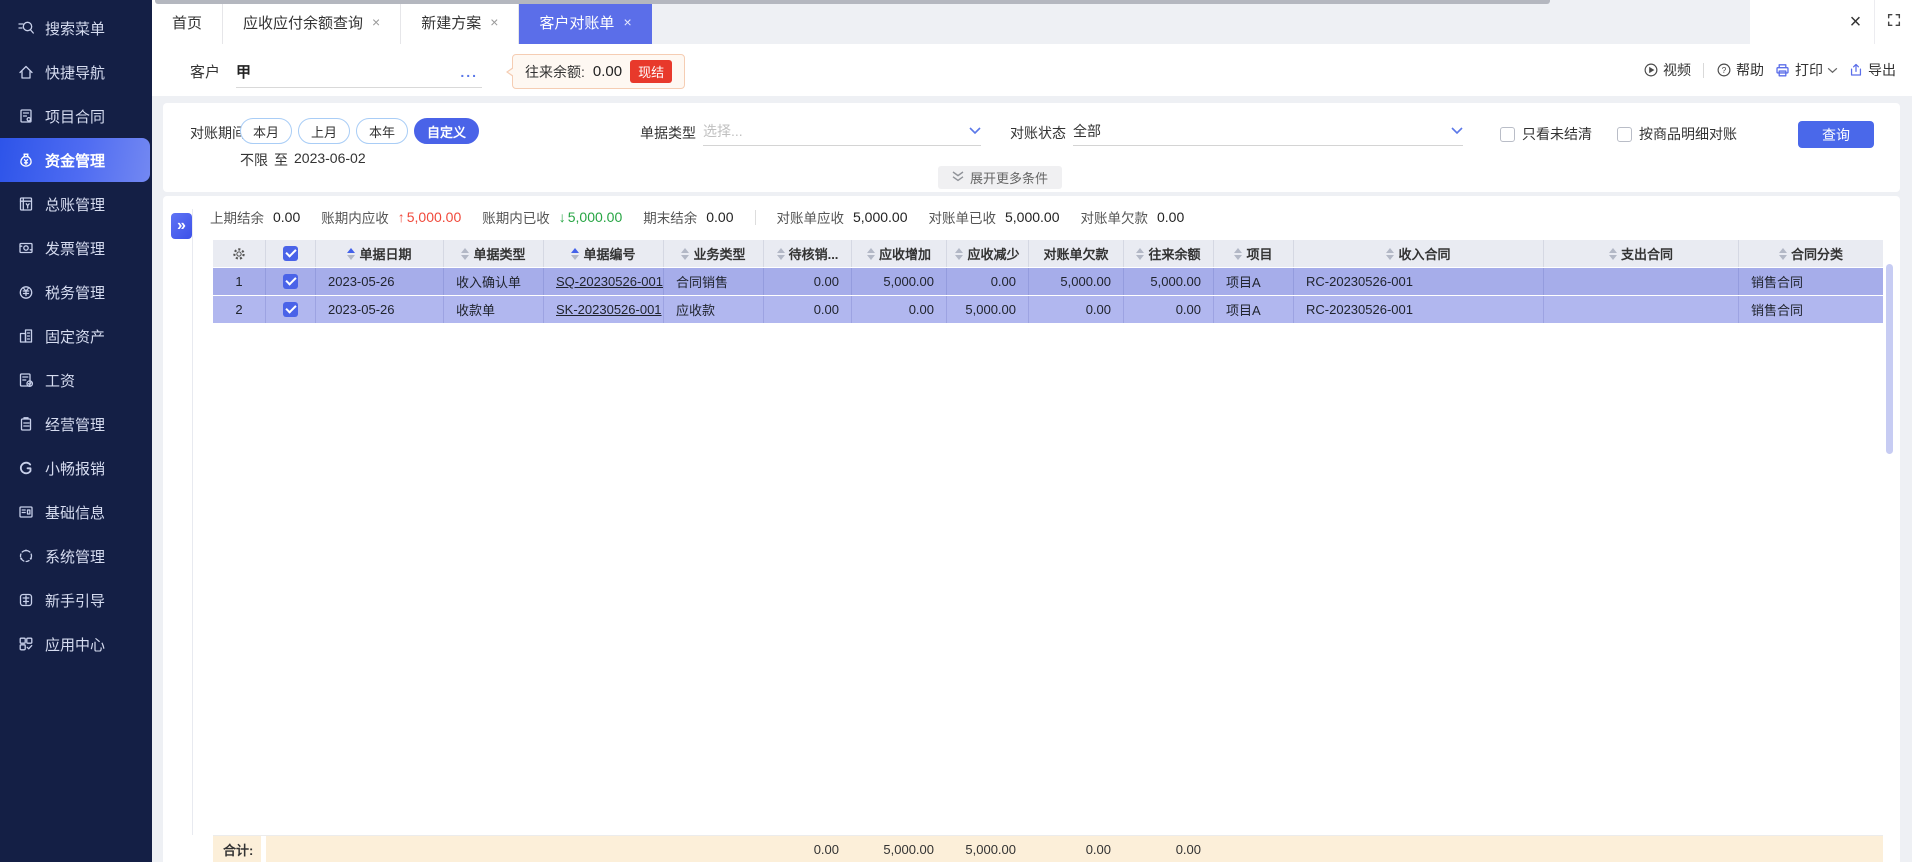 The width and height of the screenshot is (1912, 862). What do you see at coordinates (1872, 70) in the screenshot?
I see `export-button: 导出` at bounding box center [1872, 70].